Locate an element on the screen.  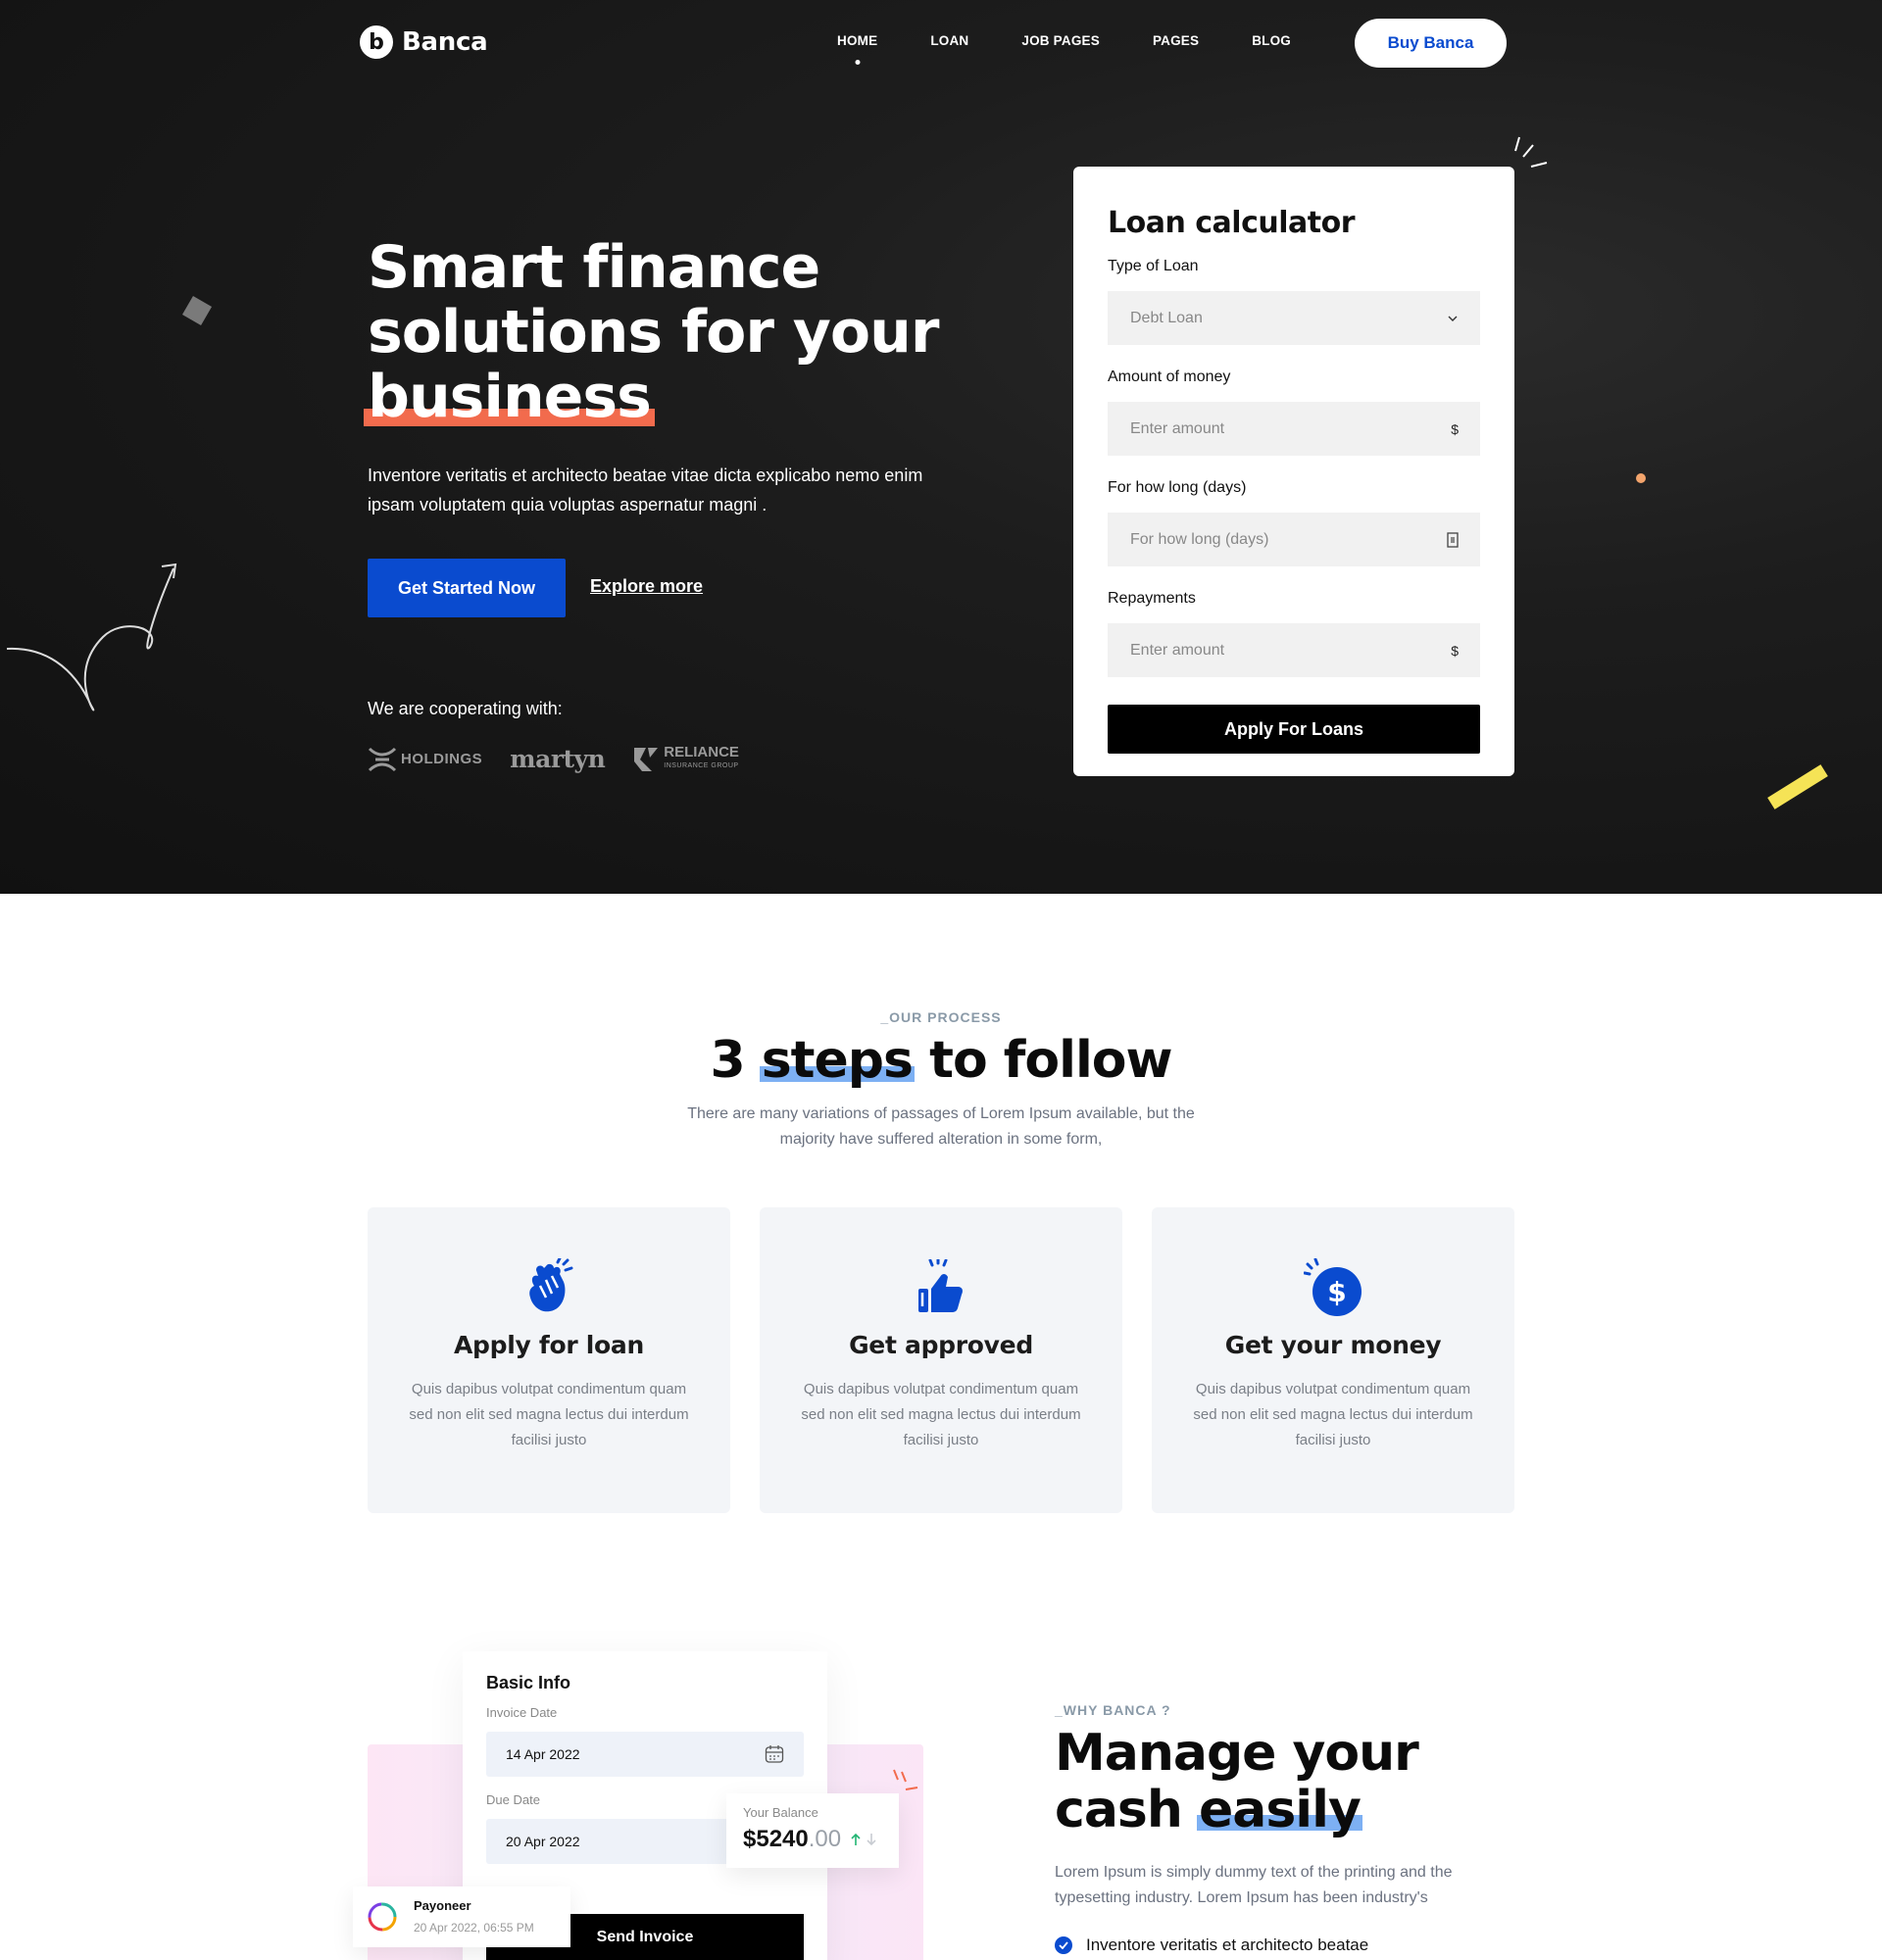
decorative-yellow-bar is located at coordinates (1798, 786).